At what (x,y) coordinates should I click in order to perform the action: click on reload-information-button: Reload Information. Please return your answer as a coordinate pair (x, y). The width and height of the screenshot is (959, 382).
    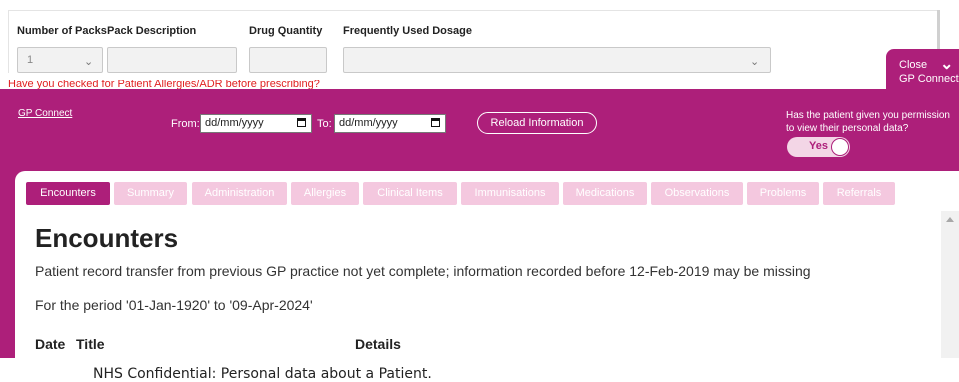
    Looking at the image, I should click on (537, 123).